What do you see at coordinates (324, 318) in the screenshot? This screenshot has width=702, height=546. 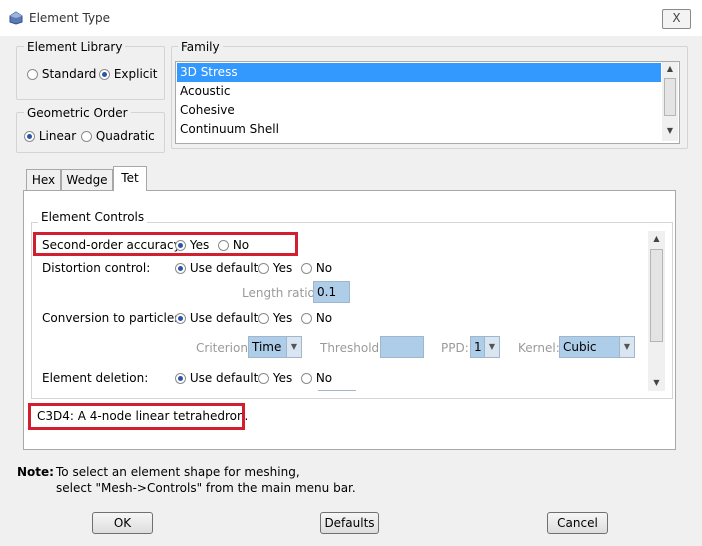 I see `conversion-no-label: No` at bounding box center [324, 318].